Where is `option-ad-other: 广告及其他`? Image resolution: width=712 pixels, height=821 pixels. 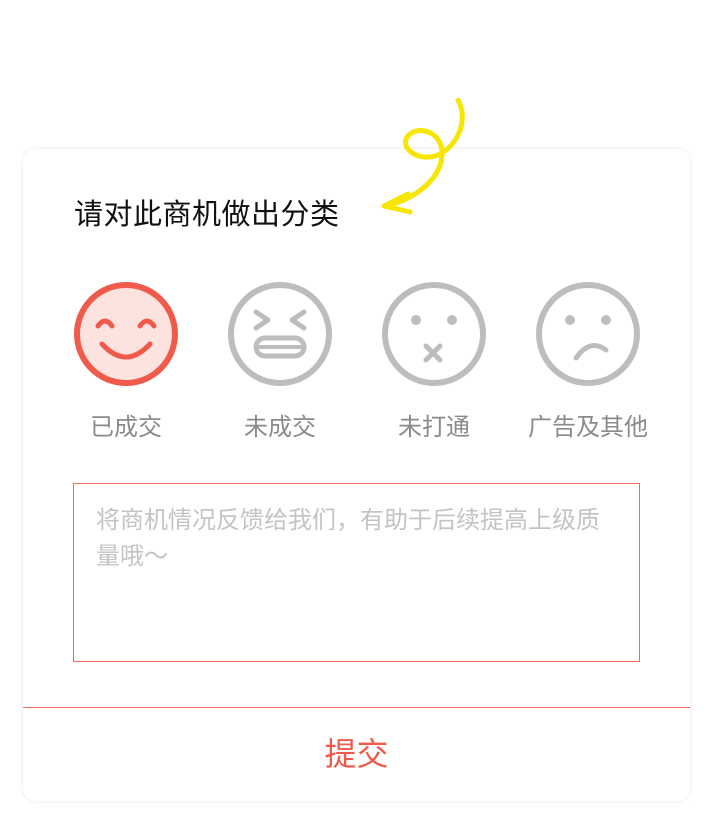
option-ad-other: 广告及其他 is located at coordinates (588, 365).